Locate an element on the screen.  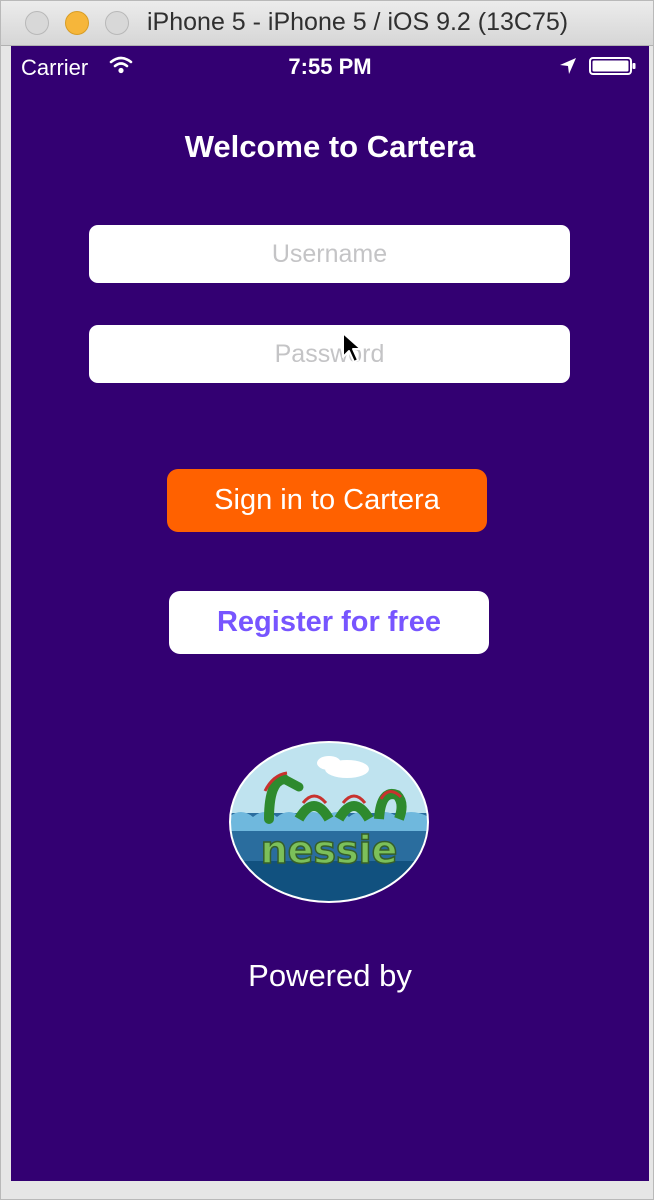
username-input is located at coordinates (329, 254).